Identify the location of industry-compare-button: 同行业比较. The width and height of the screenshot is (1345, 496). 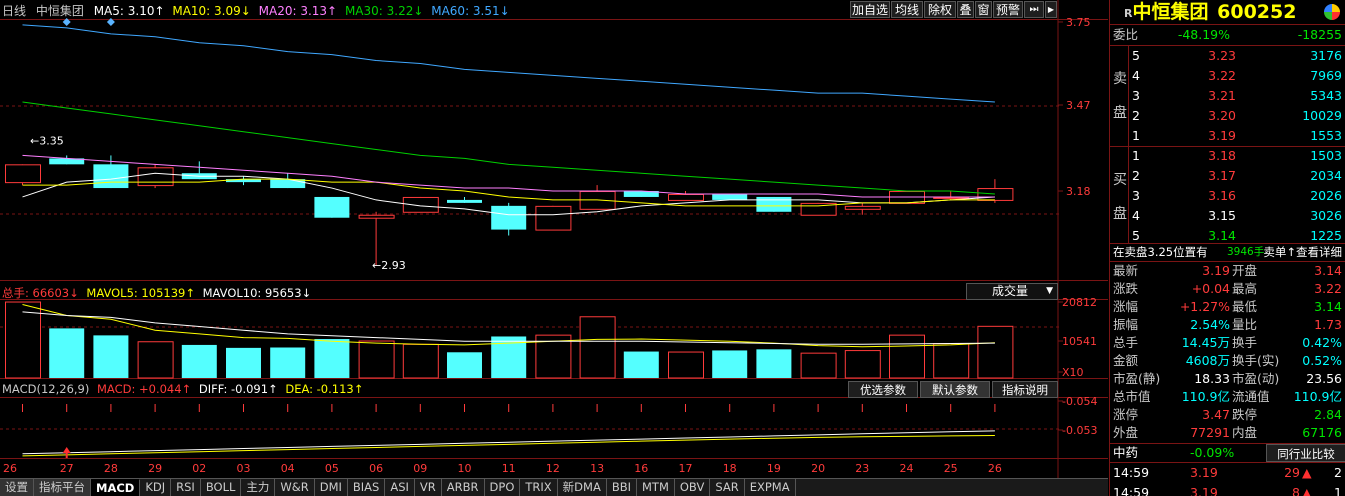
(1305, 453).